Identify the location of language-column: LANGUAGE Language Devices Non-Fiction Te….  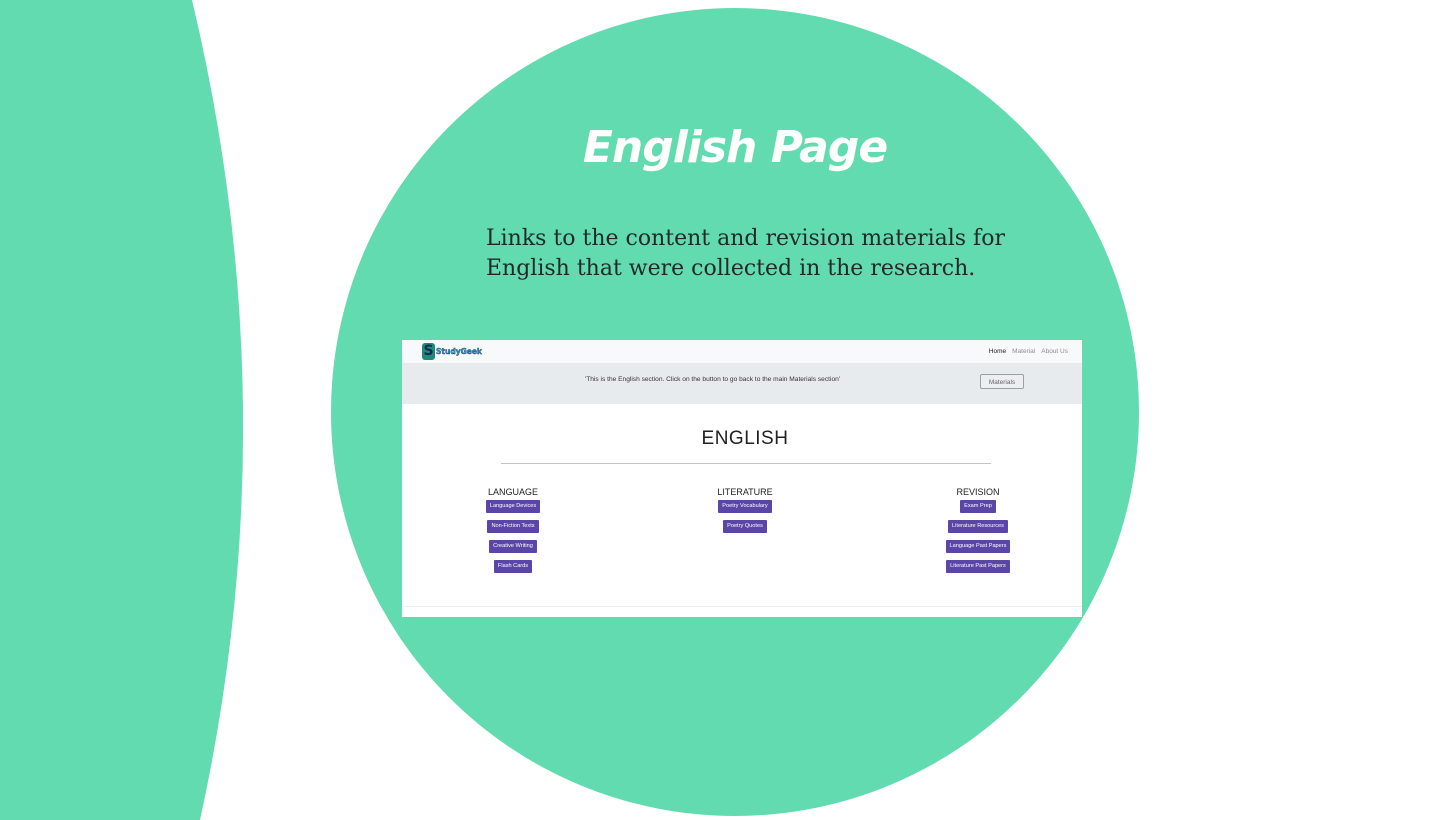
(513, 533).